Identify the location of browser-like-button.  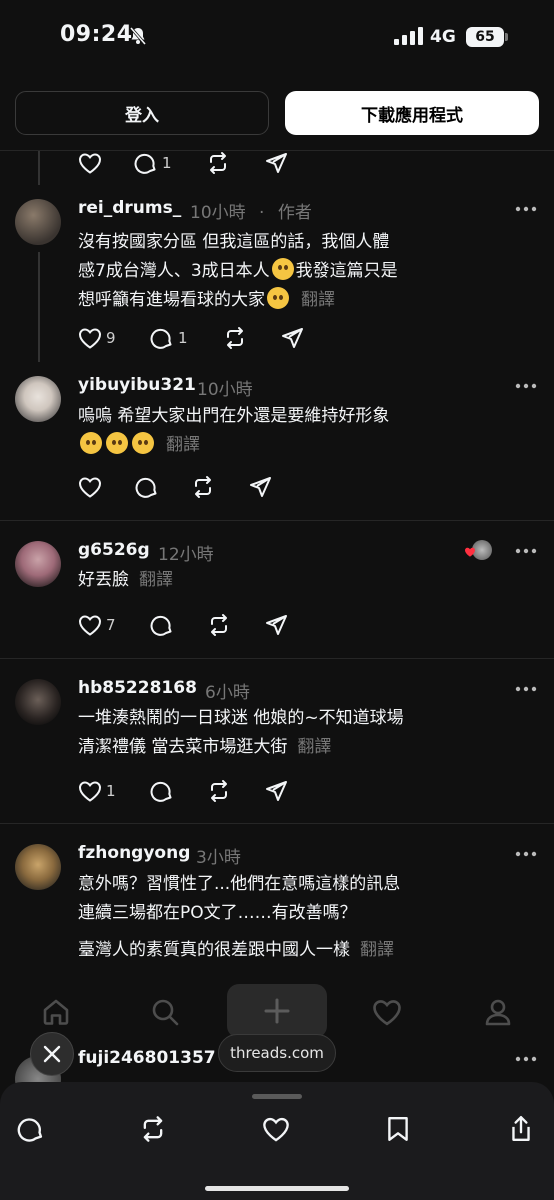
(276, 1129).